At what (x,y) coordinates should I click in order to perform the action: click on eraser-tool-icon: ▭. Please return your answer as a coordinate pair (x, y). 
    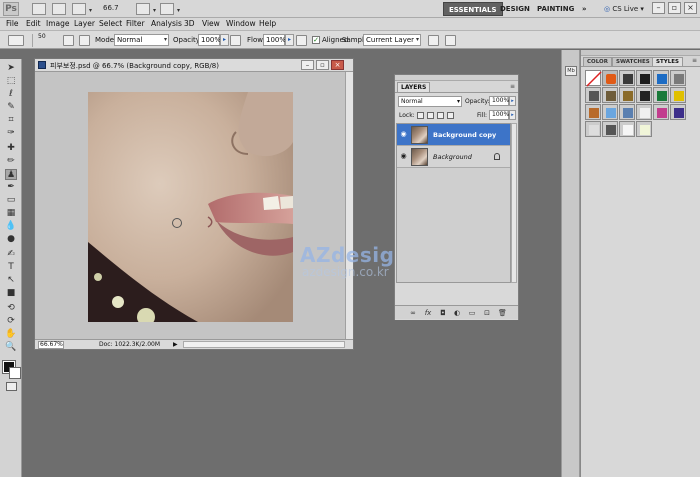
    Looking at the image, I should click on (11, 200).